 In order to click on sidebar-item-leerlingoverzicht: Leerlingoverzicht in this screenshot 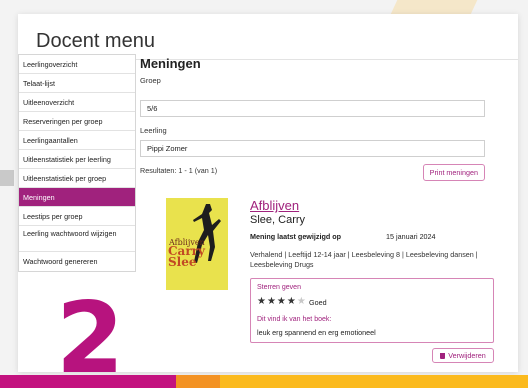, I will do `click(77, 64)`.